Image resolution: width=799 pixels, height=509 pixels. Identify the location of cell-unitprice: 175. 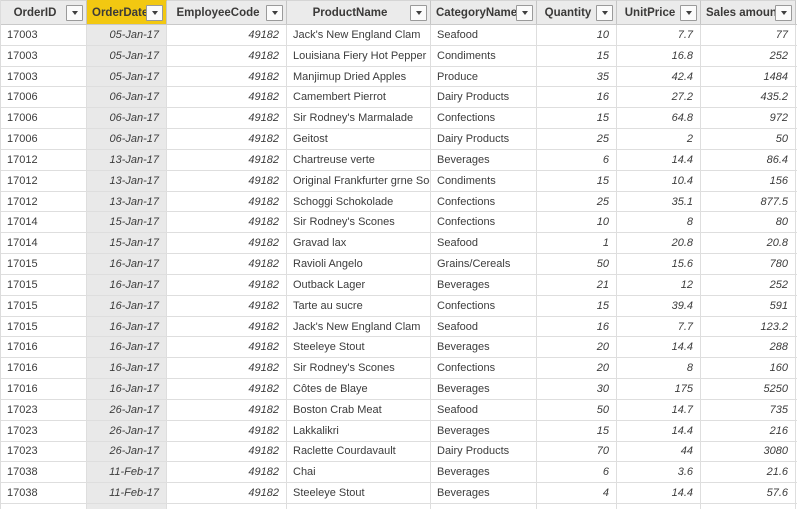
(659, 389).